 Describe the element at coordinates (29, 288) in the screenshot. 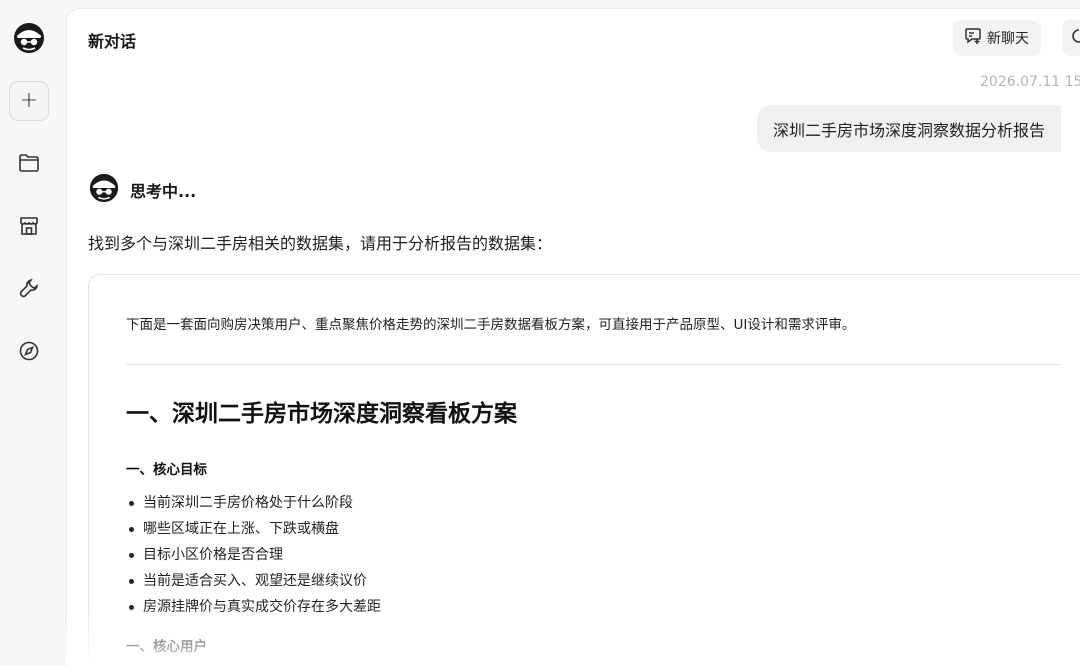

I see `wrench-icon` at that location.